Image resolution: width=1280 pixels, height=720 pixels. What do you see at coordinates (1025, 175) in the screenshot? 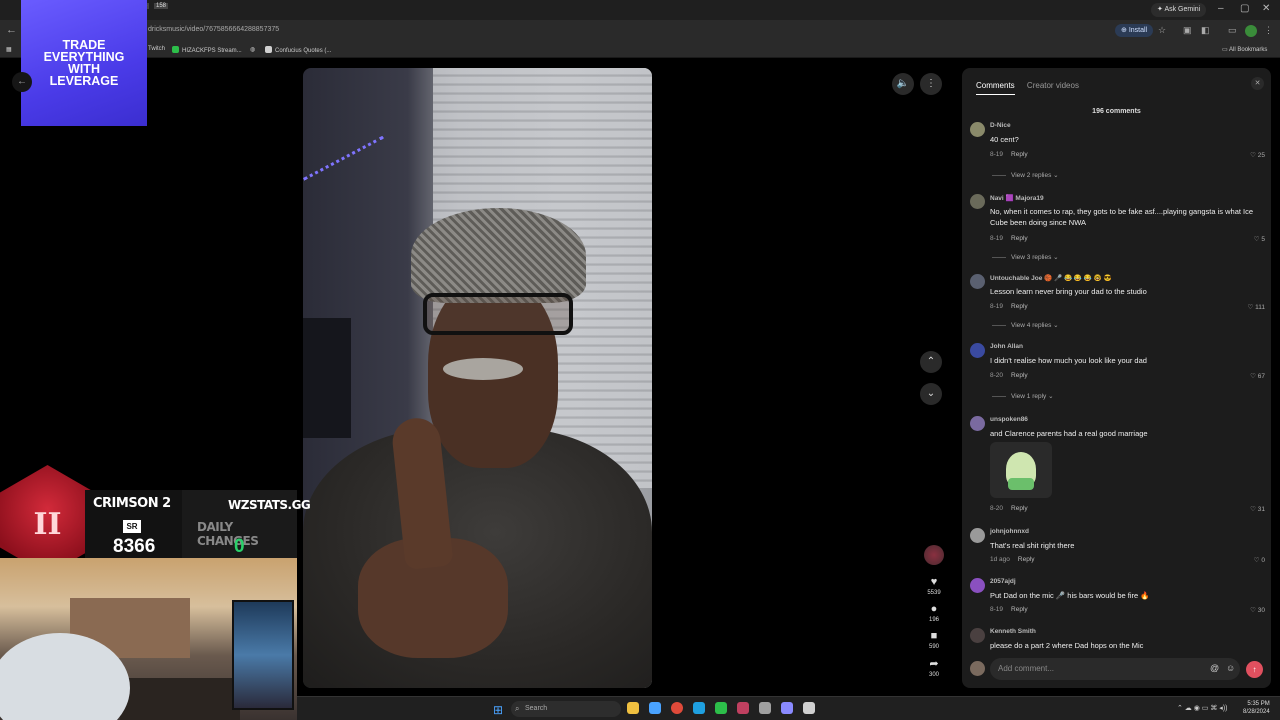
I see `view-replies-button: View 2 replies ⌄` at bounding box center [1025, 175].